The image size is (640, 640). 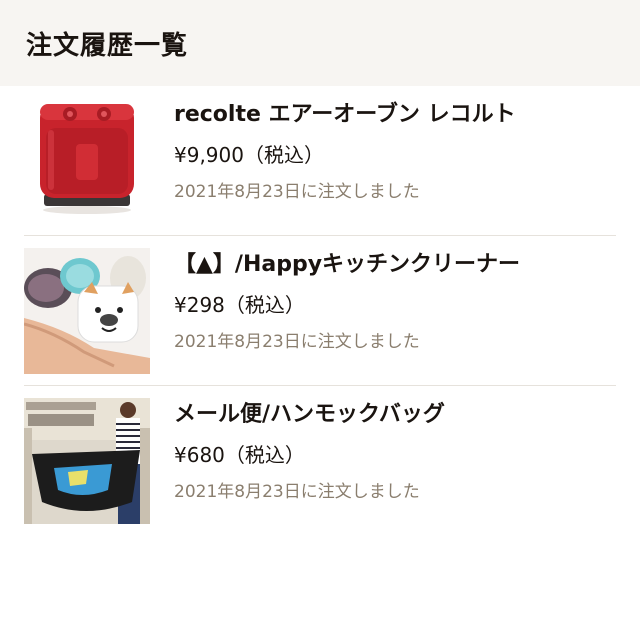 What do you see at coordinates (87, 461) in the screenshot?
I see `hammock-bag-image` at bounding box center [87, 461].